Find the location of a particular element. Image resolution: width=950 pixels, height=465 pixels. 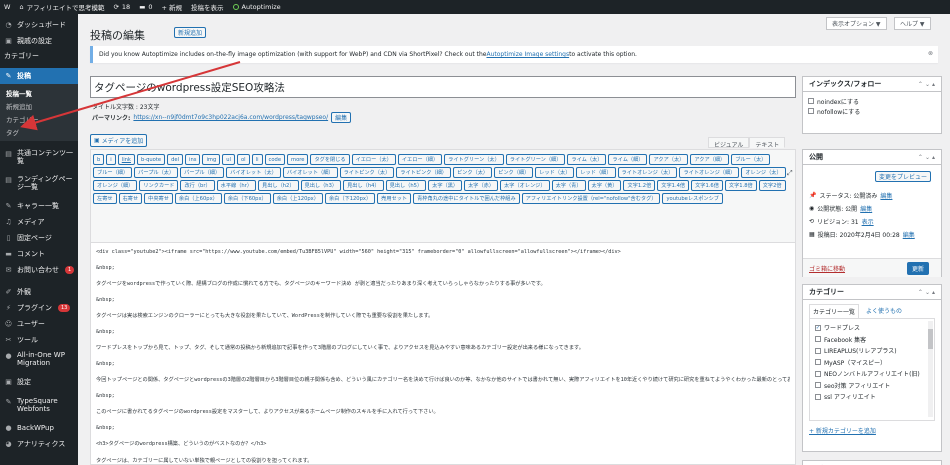

trash-link: ゴミ箱に移動 is located at coordinates (827, 268).